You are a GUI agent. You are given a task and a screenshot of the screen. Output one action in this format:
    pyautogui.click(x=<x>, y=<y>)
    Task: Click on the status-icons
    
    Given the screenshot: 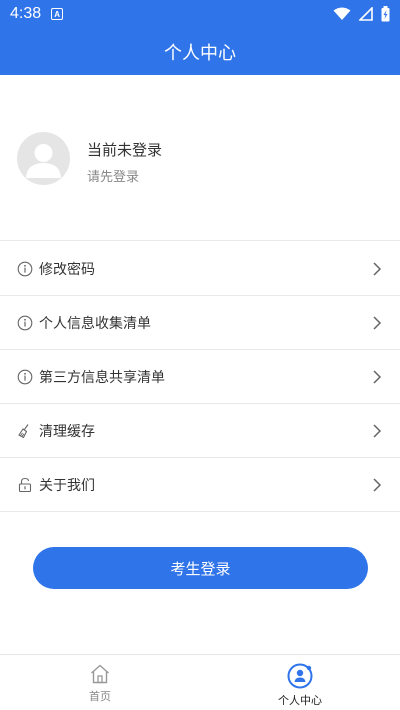 What is the action you would take?
    pyautogui.click(x=361, y=14)
    